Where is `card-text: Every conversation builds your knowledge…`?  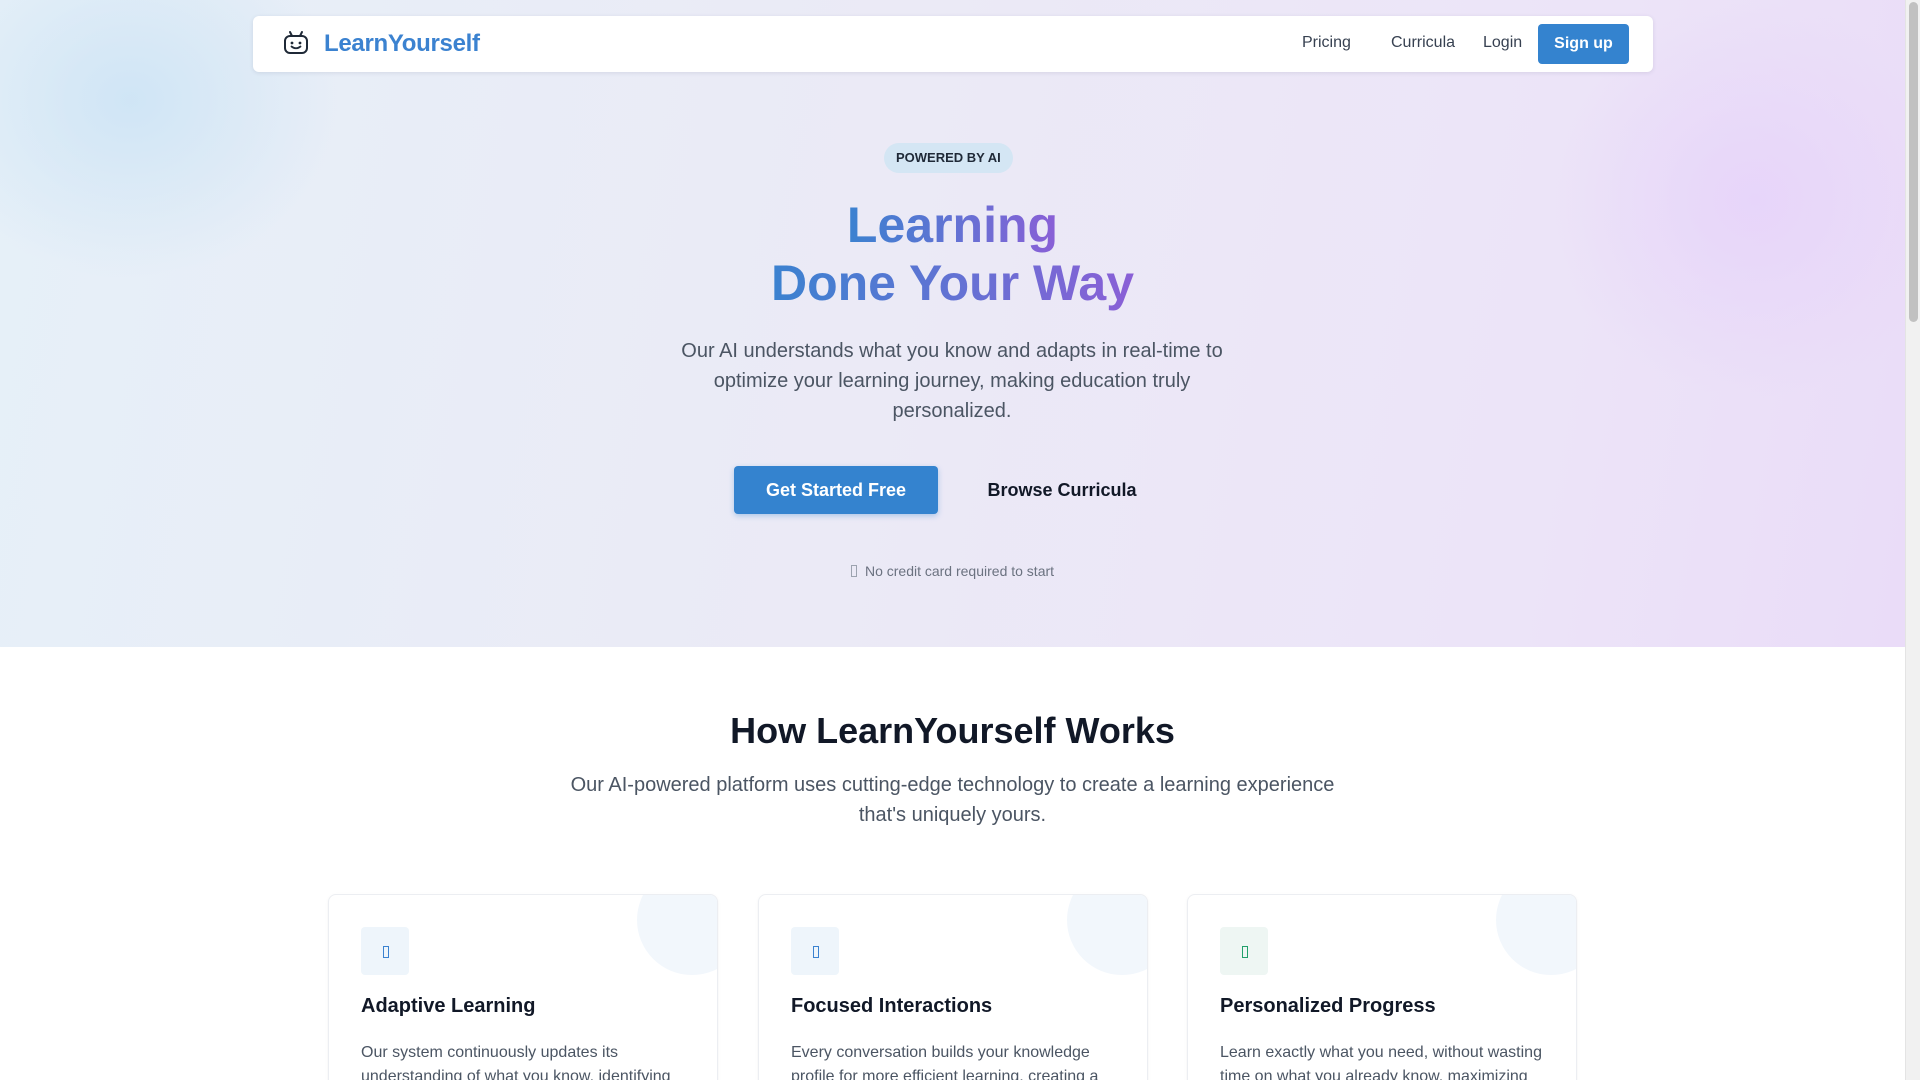 card-text: Every conversation builds your knowledge… is located at coordinates (945, 1062).